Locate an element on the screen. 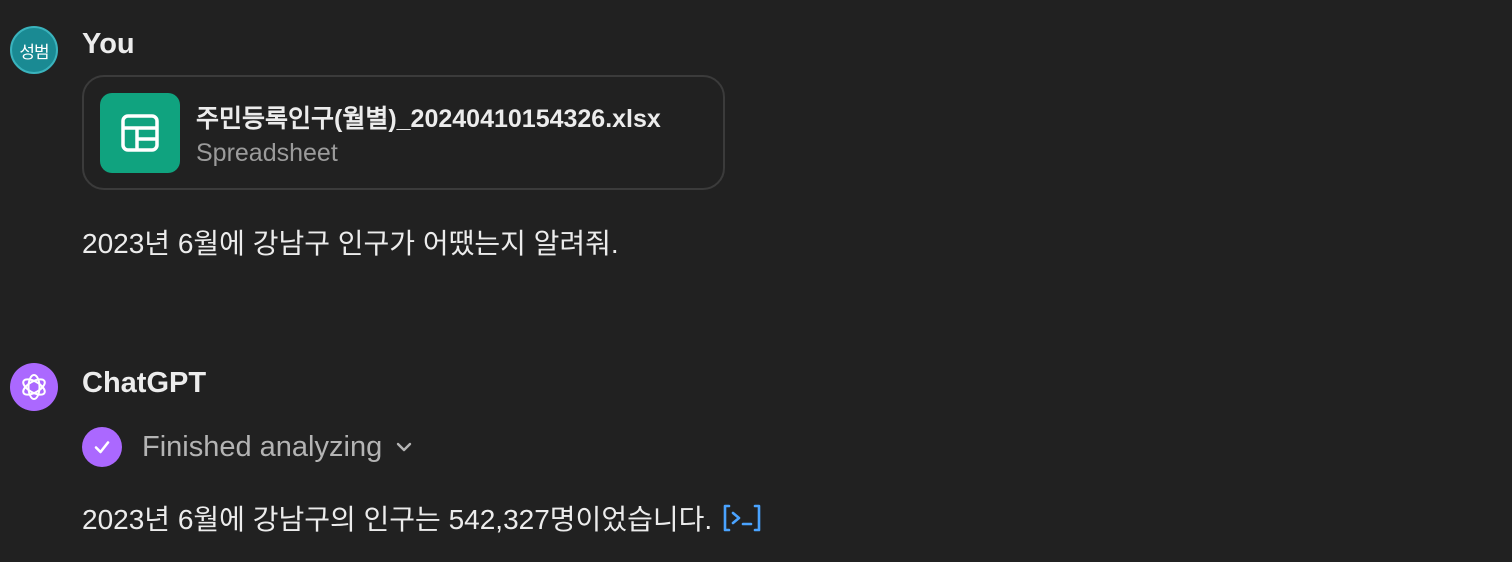 This screenshot has width=1512, height=562. openai-logo-icon is located at coordinates (34, 387).